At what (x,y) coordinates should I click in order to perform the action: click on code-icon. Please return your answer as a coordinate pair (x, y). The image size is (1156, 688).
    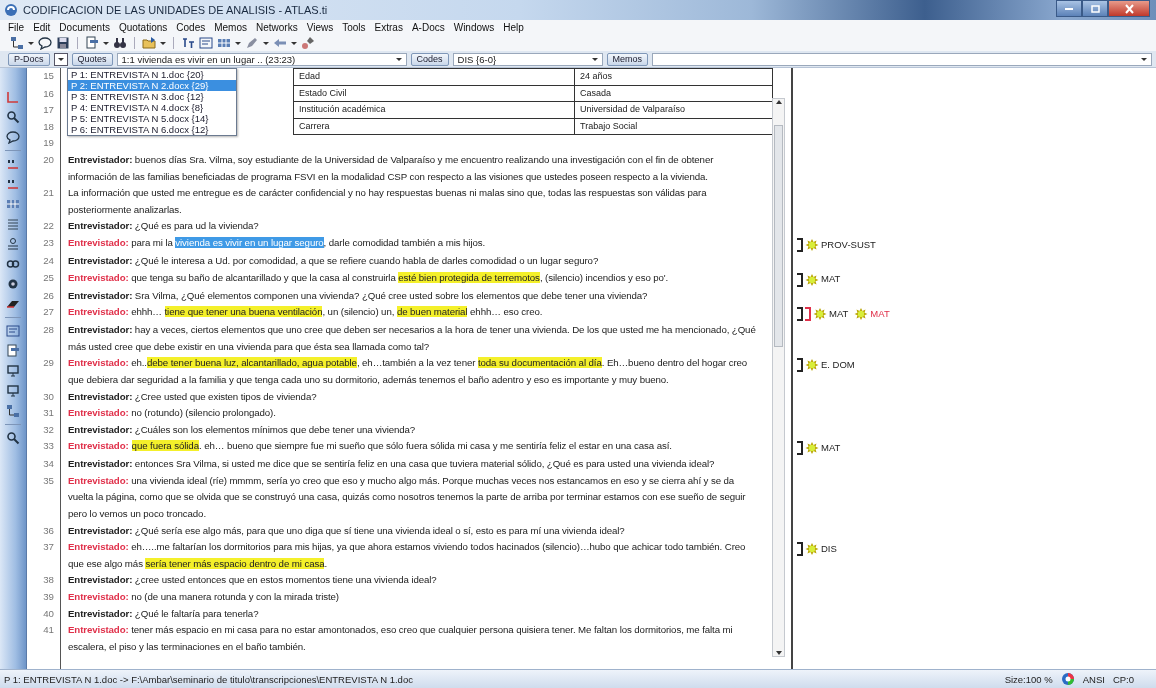
    Looking at the image, I should click on (13, 244).